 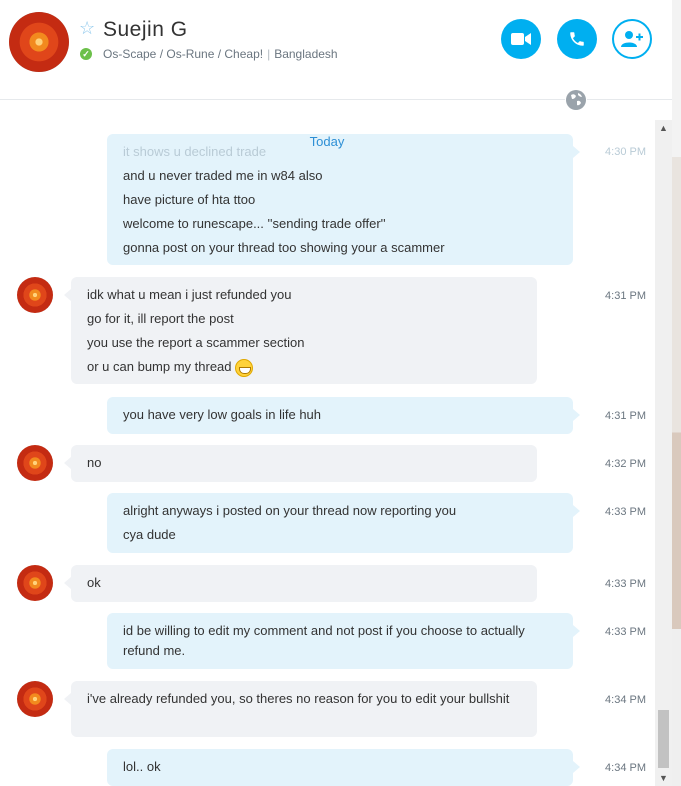 I want to click on grin-emoji-icon, so click(x=243, y=367).